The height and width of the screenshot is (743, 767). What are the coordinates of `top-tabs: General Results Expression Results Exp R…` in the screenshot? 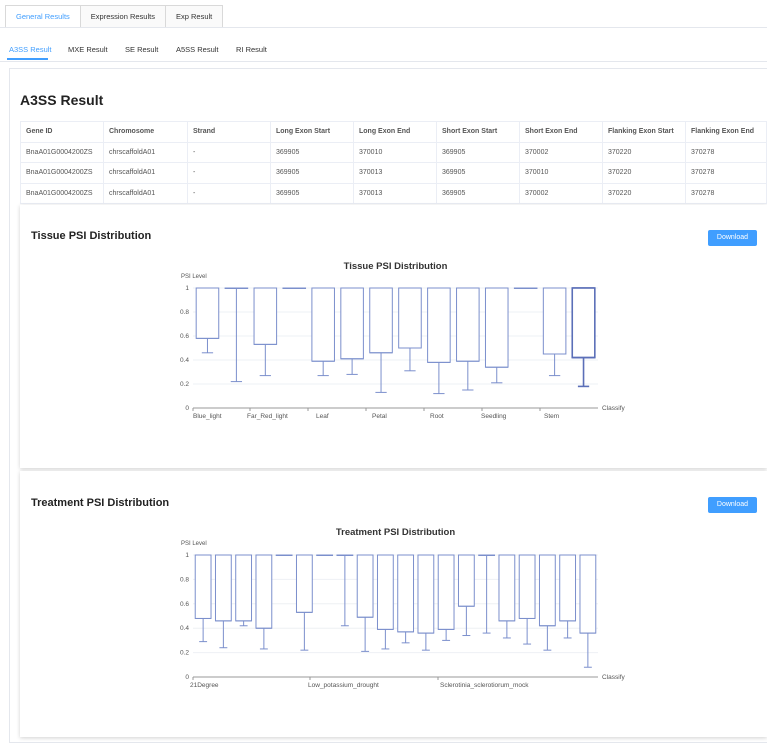 It's located at (114, 16).